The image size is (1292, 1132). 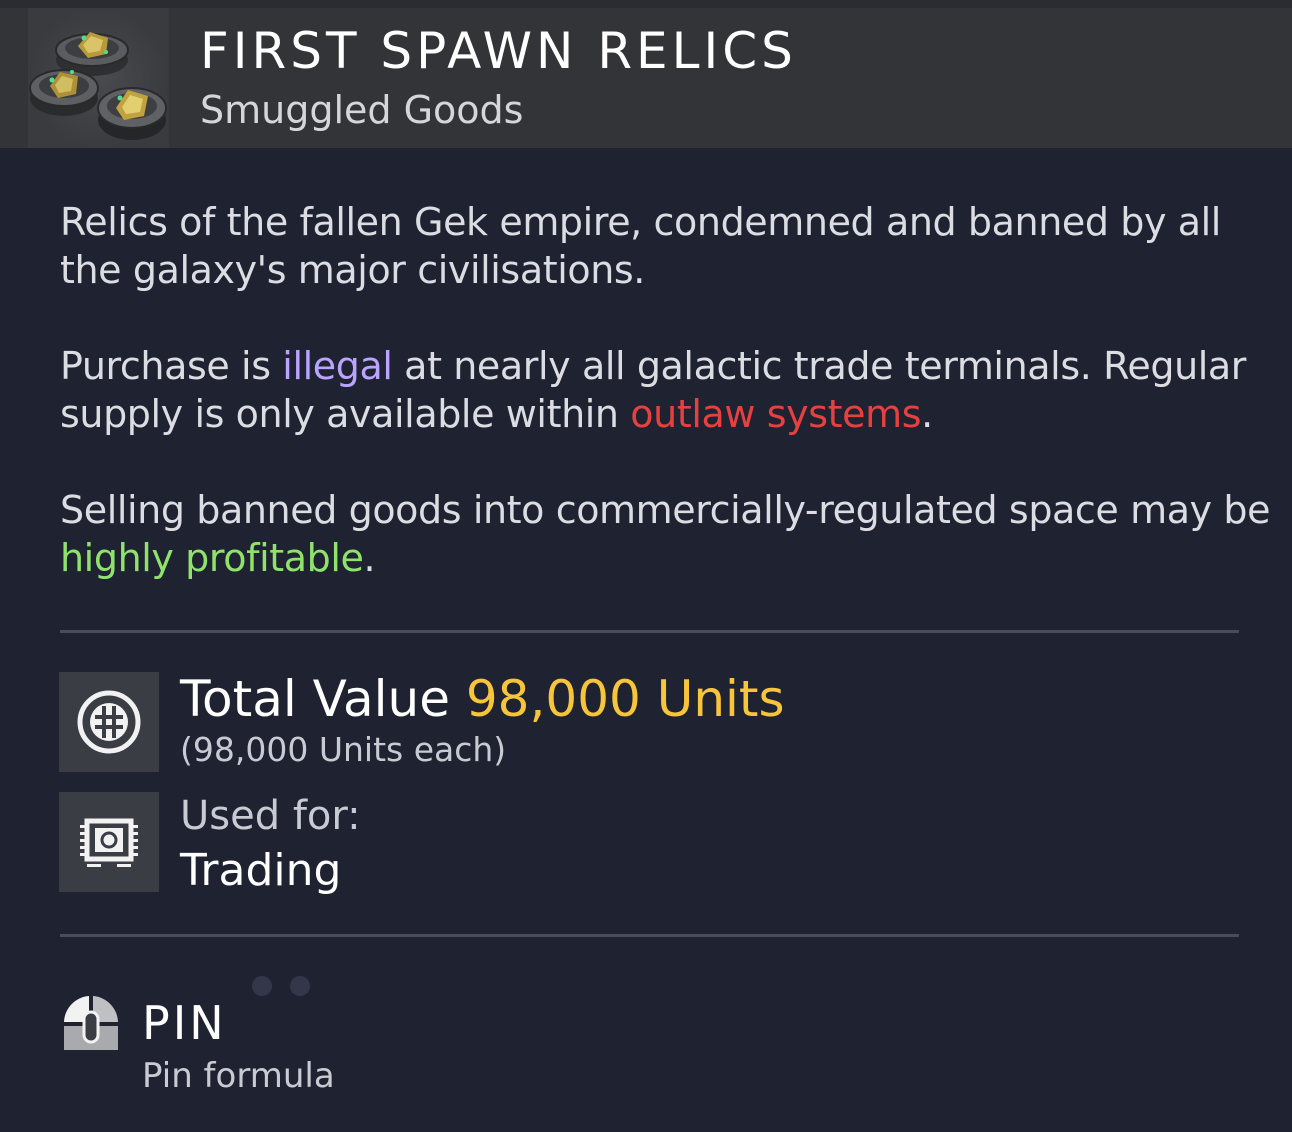 I want to click on value-icon-box, so click(x=109, y=722).